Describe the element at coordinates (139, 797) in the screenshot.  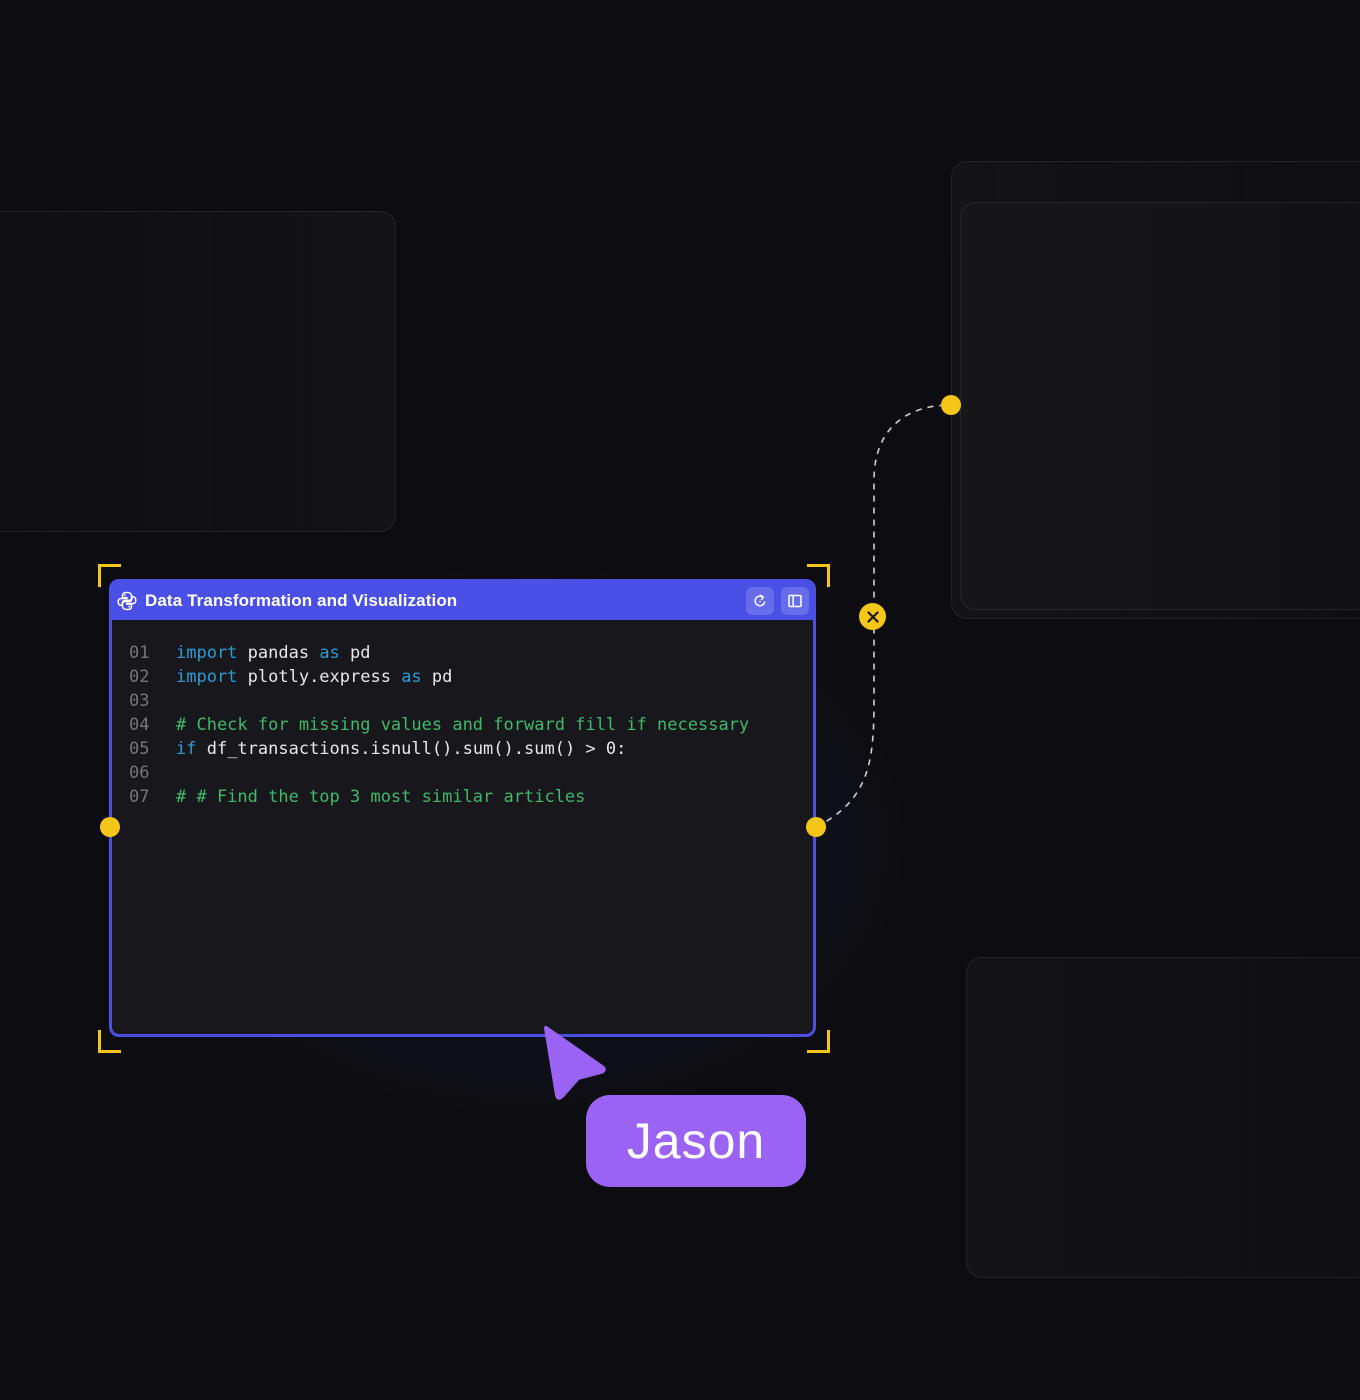
I see `line-number: 07` at that location.